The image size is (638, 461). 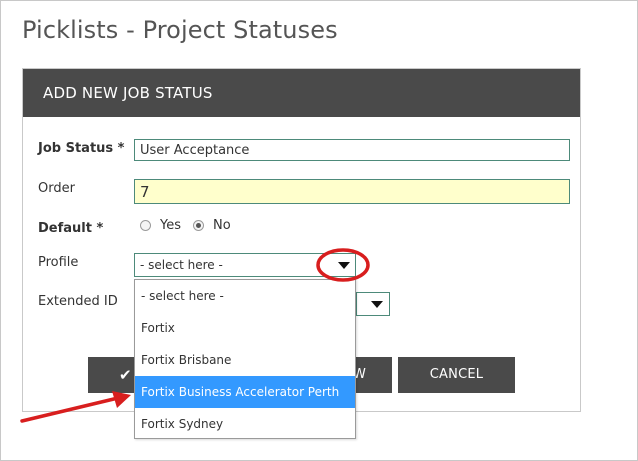 What do you see at coordinates (71, 228) in the screenshot?
I see `default-label: Default *` at bounding box center [71, 228].